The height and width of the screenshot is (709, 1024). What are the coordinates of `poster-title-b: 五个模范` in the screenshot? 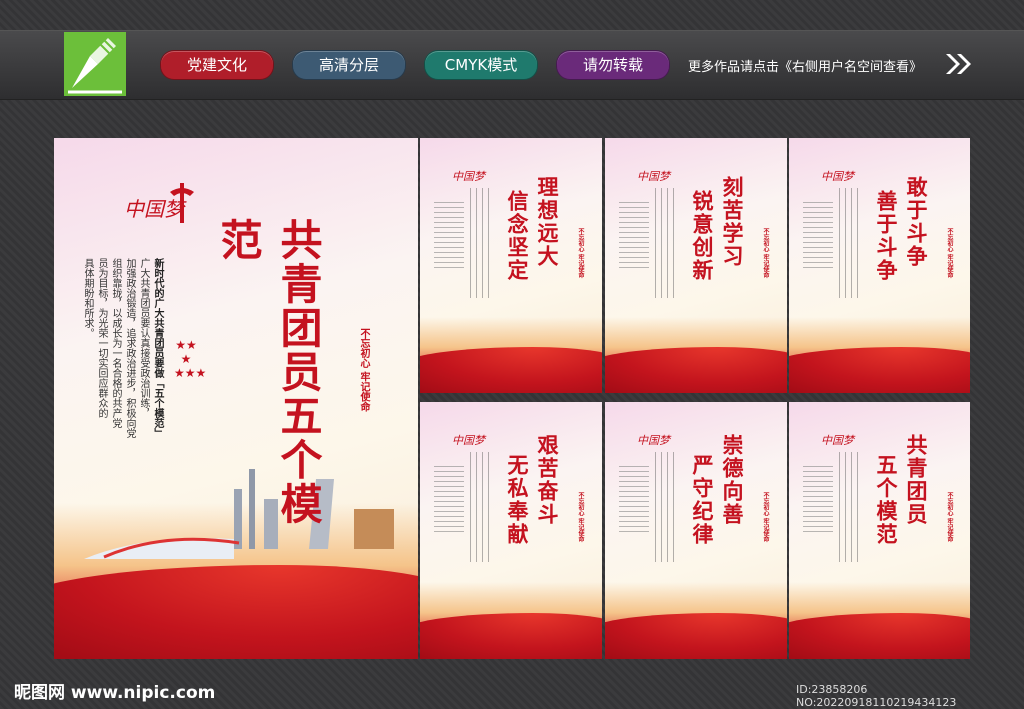 It's located at (886, 500).